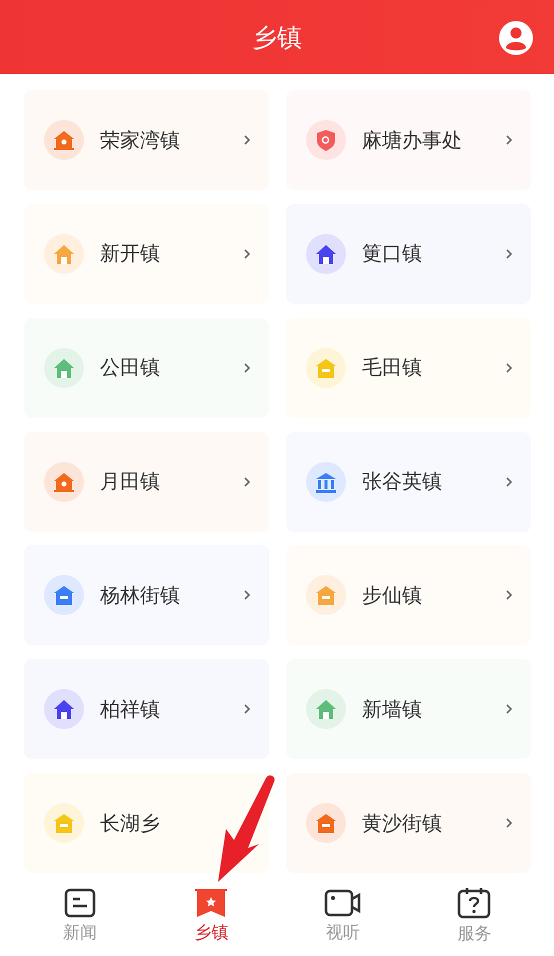  I want to click on town-card: 步仙镇, so click(408, 595).